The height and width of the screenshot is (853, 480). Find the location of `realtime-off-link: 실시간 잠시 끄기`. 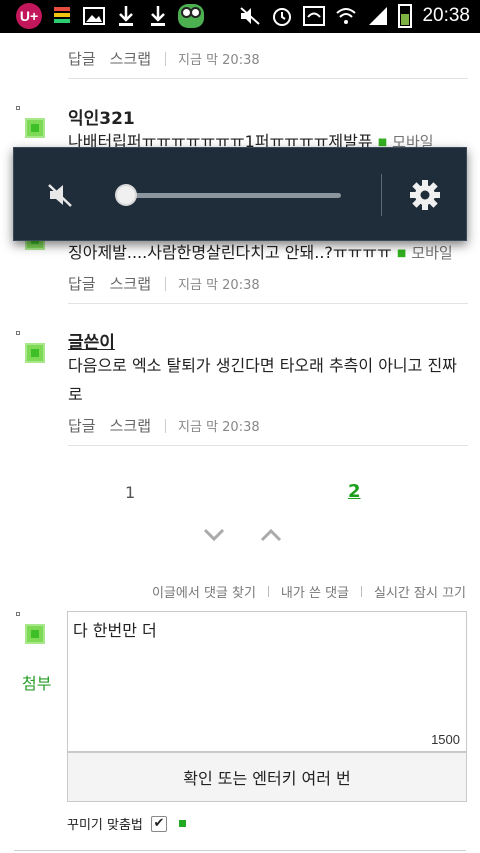

realtime-off-link: 실시간 잠시 끄기 is located at coordinates (420, 591).